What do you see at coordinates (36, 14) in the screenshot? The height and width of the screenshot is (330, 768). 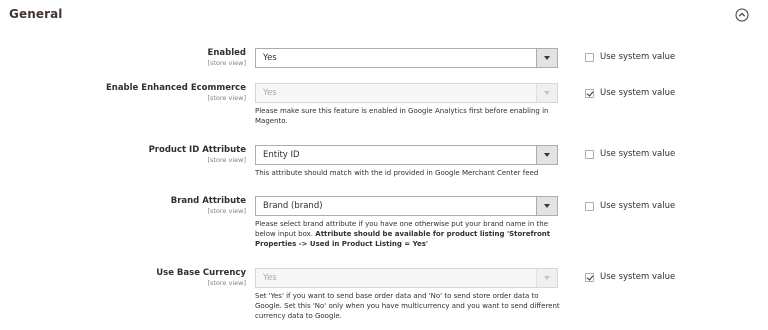 I see `section-title: General` at bounding box center [36, 14].